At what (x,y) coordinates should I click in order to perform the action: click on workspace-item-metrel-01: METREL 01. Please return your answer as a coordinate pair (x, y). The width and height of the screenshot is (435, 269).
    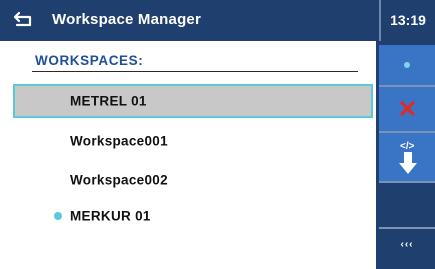
    Looking at the image, I should click on (193, 101).